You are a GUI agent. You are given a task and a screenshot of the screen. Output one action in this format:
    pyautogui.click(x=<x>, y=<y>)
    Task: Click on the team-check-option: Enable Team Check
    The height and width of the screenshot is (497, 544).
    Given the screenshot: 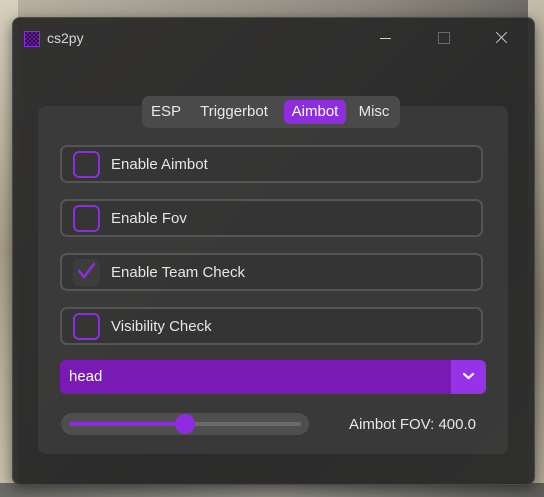 What is the action you would take?
    pyautogui.click(x=271, y=272)
    